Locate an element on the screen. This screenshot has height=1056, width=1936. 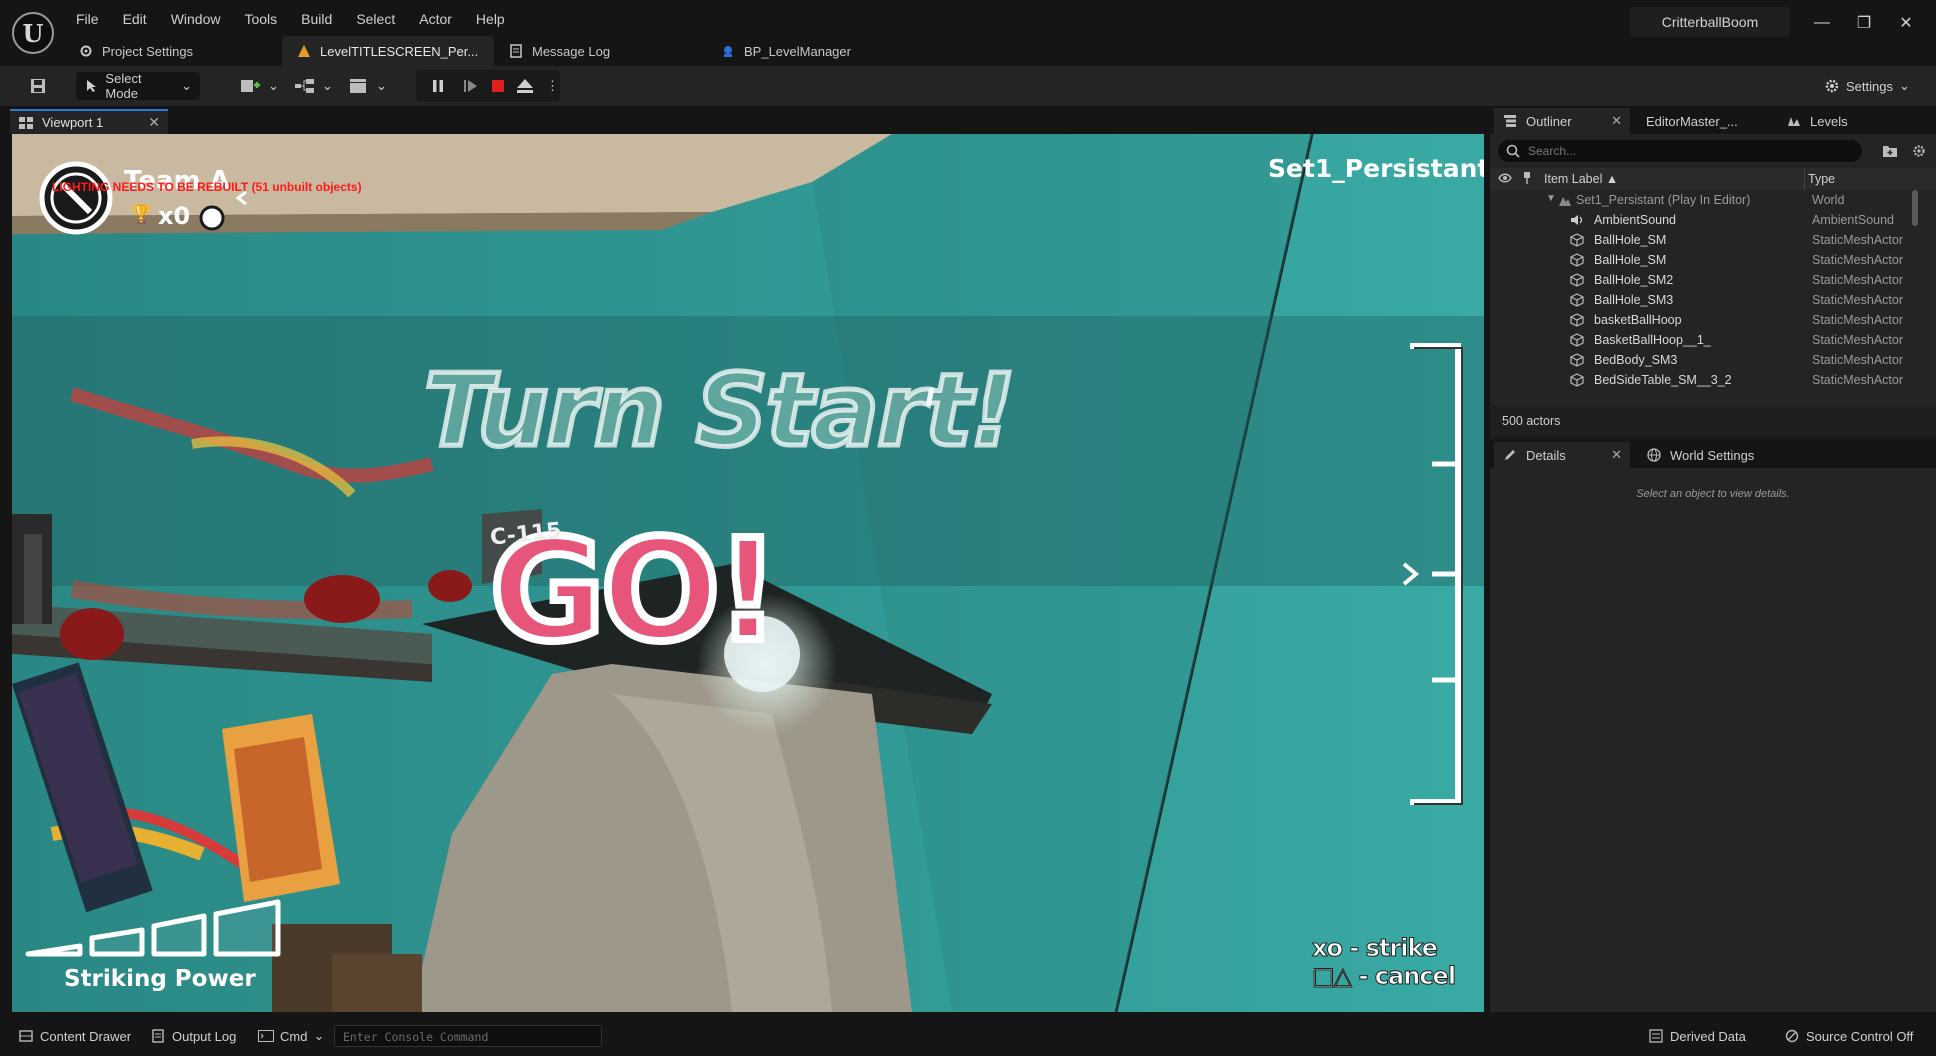
tree-row: basketBallHoop StaticMeshActor is located at coordinates (1710, 320).